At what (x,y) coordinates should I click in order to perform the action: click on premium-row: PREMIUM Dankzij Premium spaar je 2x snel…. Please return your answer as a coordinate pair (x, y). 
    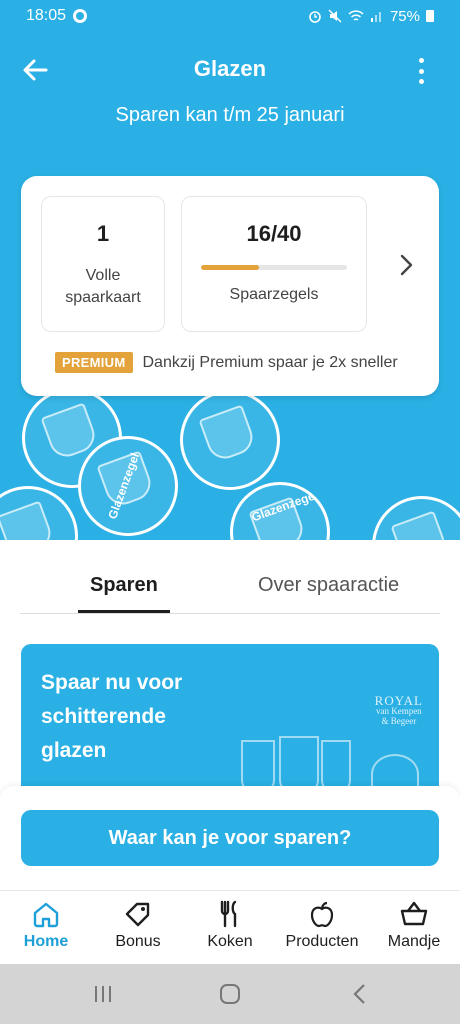
    Looking at the image, I should click on (226, 362).